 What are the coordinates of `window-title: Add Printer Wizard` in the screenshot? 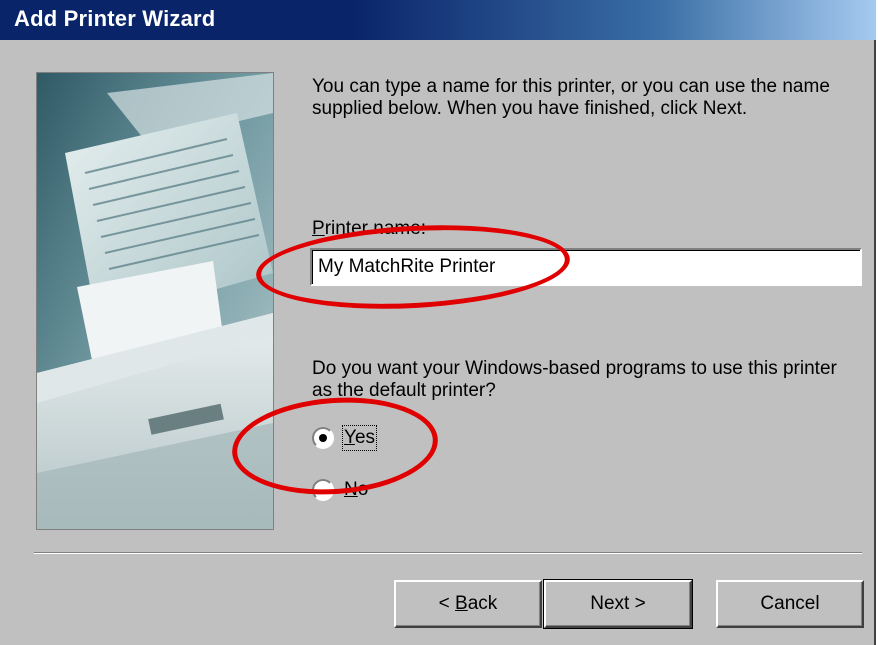 It's located at (115, 18).